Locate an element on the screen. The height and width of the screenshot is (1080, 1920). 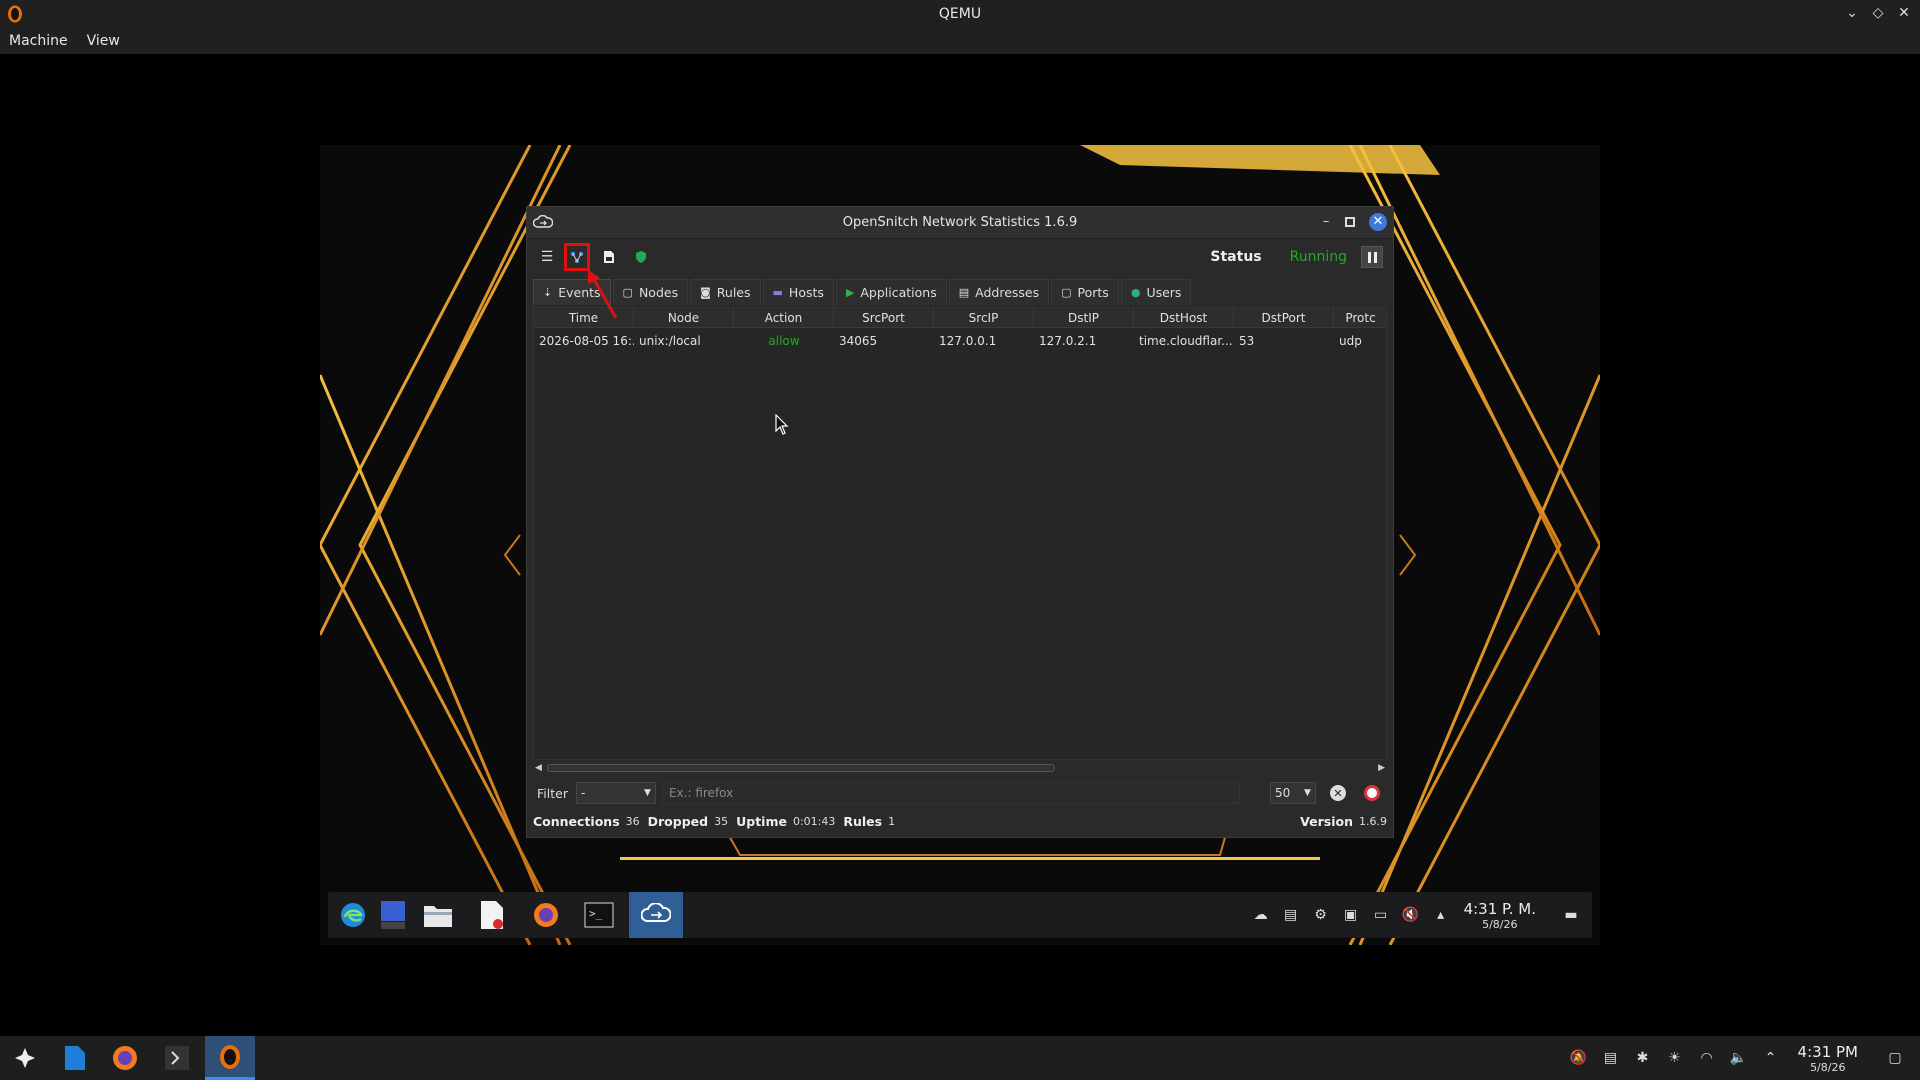
maximize-icon is located at coordinates (1350, 222).